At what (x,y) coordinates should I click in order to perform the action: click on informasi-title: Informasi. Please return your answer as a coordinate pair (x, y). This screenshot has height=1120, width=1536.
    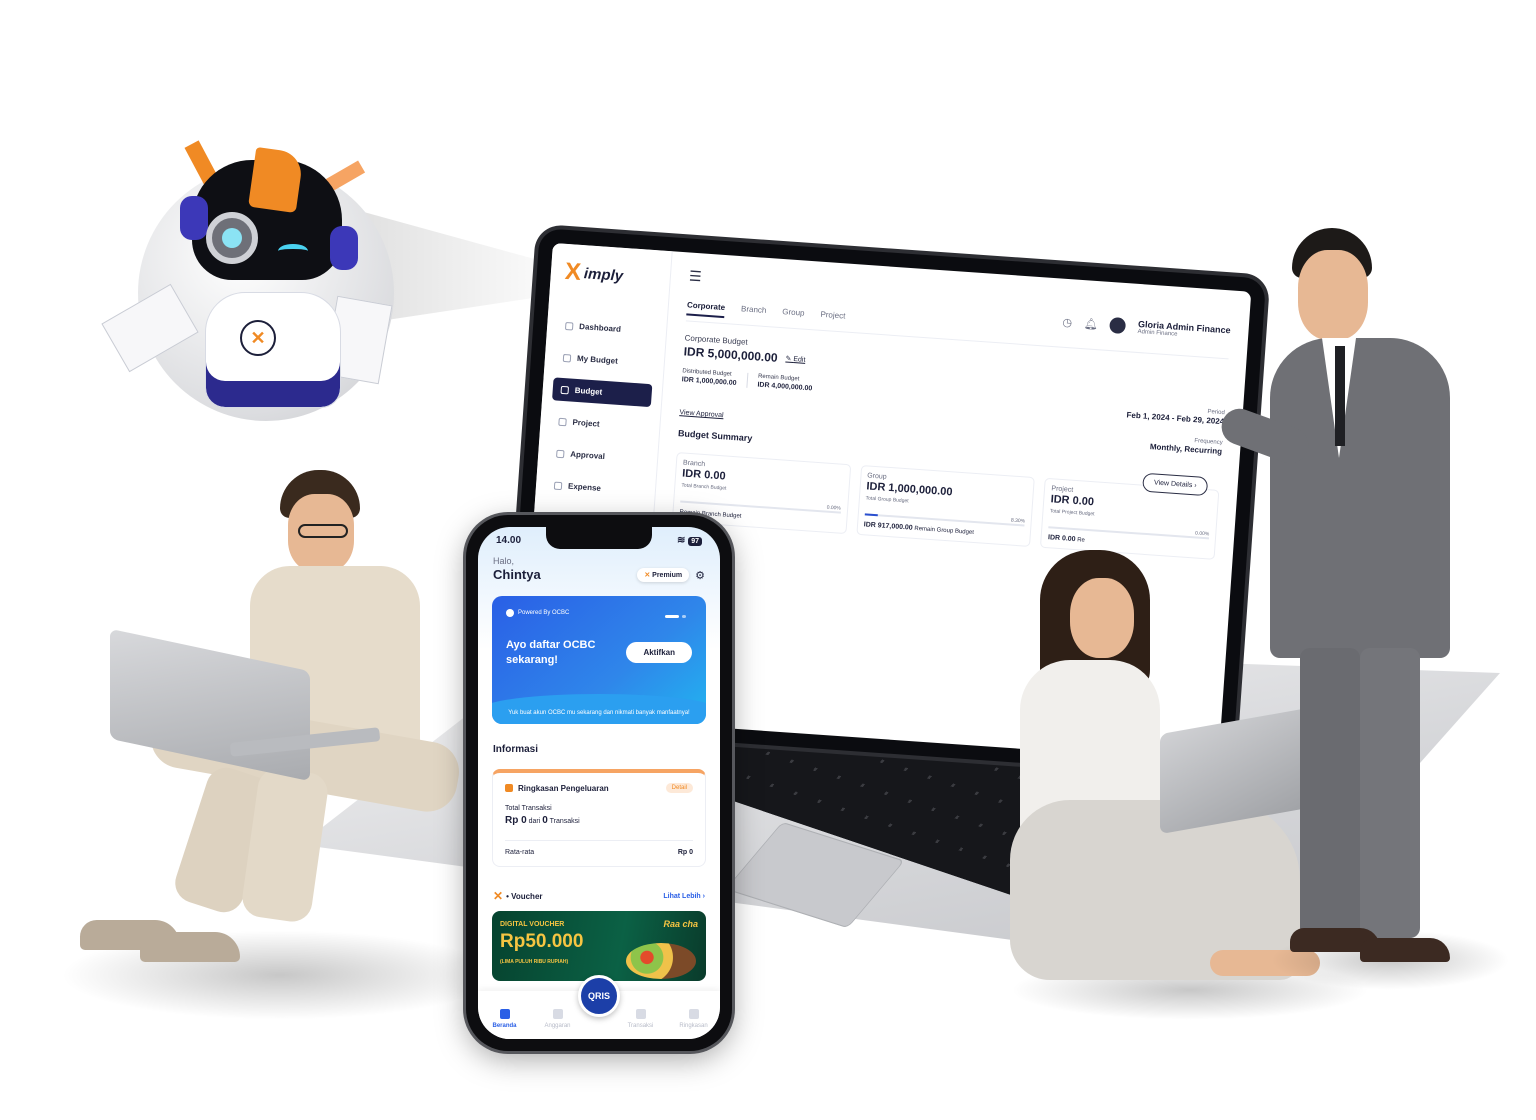
    Looking at the image, I should click on (516, 749).